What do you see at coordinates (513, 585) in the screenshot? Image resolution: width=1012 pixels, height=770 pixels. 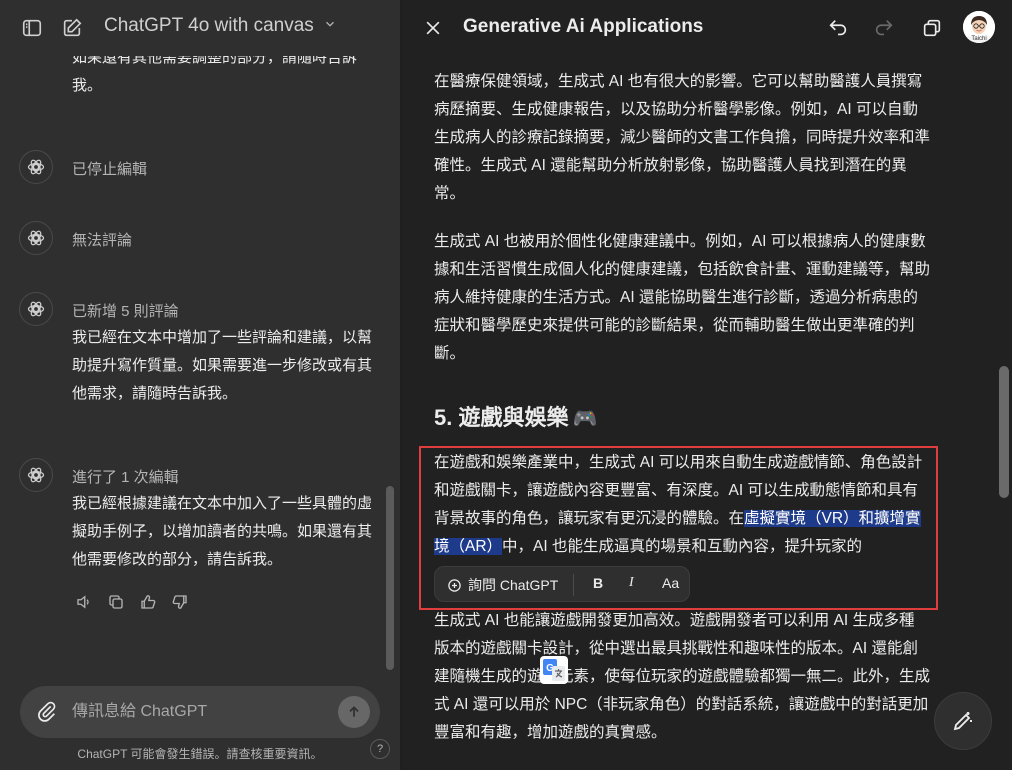 I see `ask-chatgpt-label: 詢問 ChatGPT` at bounding box center [513, 585].